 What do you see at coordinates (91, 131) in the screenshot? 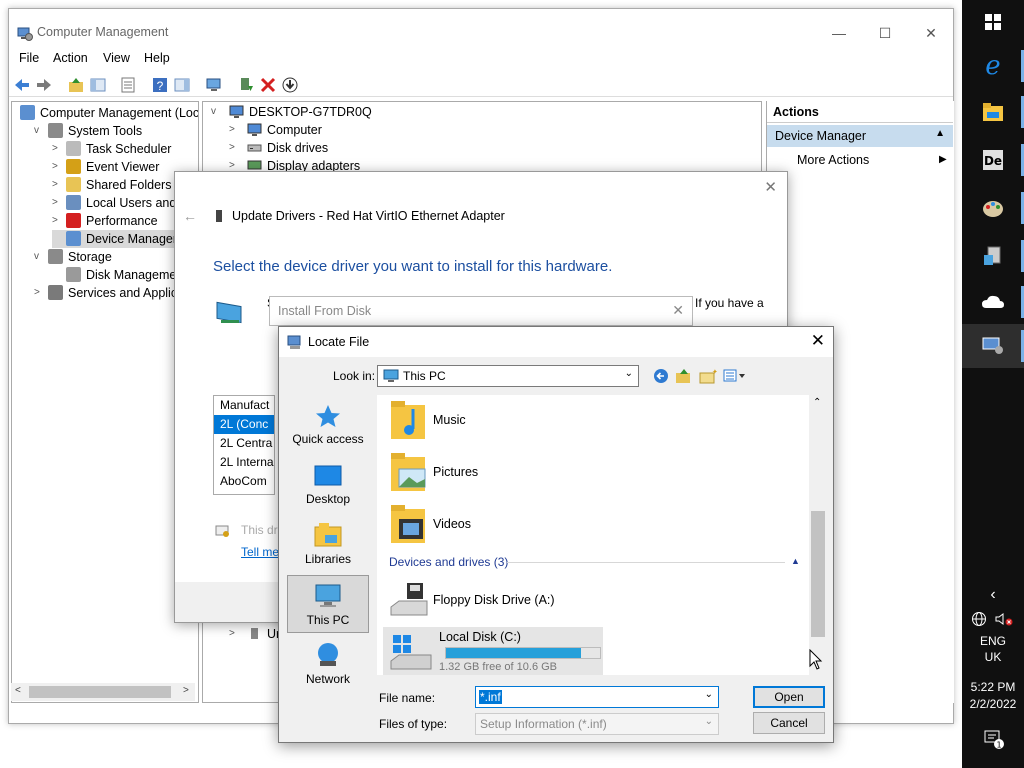
I see `tree-item: v System Tools` at bounding box center [91, 131].